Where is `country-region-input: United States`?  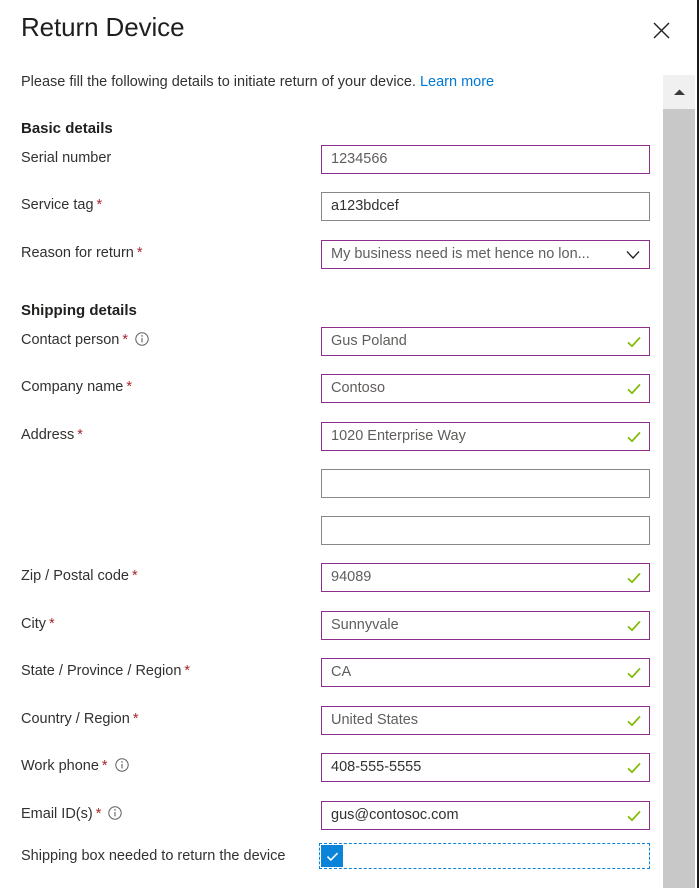
country-region-input: United States is located at coordinates (485, 720).